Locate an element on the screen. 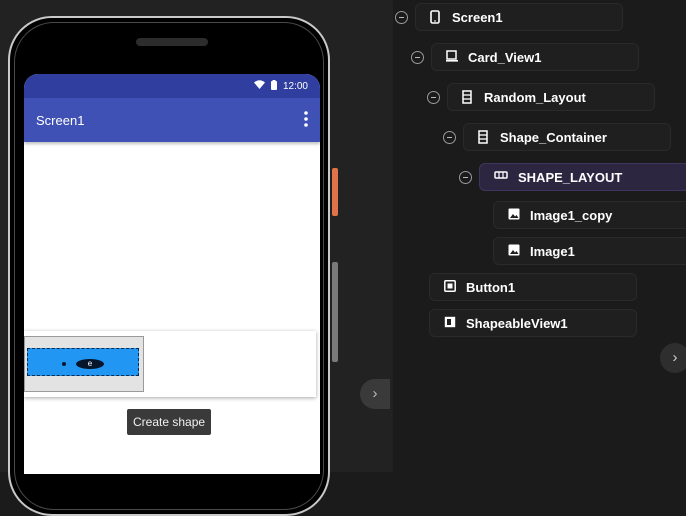  tree-node-label: Random_Layout is located at coordinates (535, 97).